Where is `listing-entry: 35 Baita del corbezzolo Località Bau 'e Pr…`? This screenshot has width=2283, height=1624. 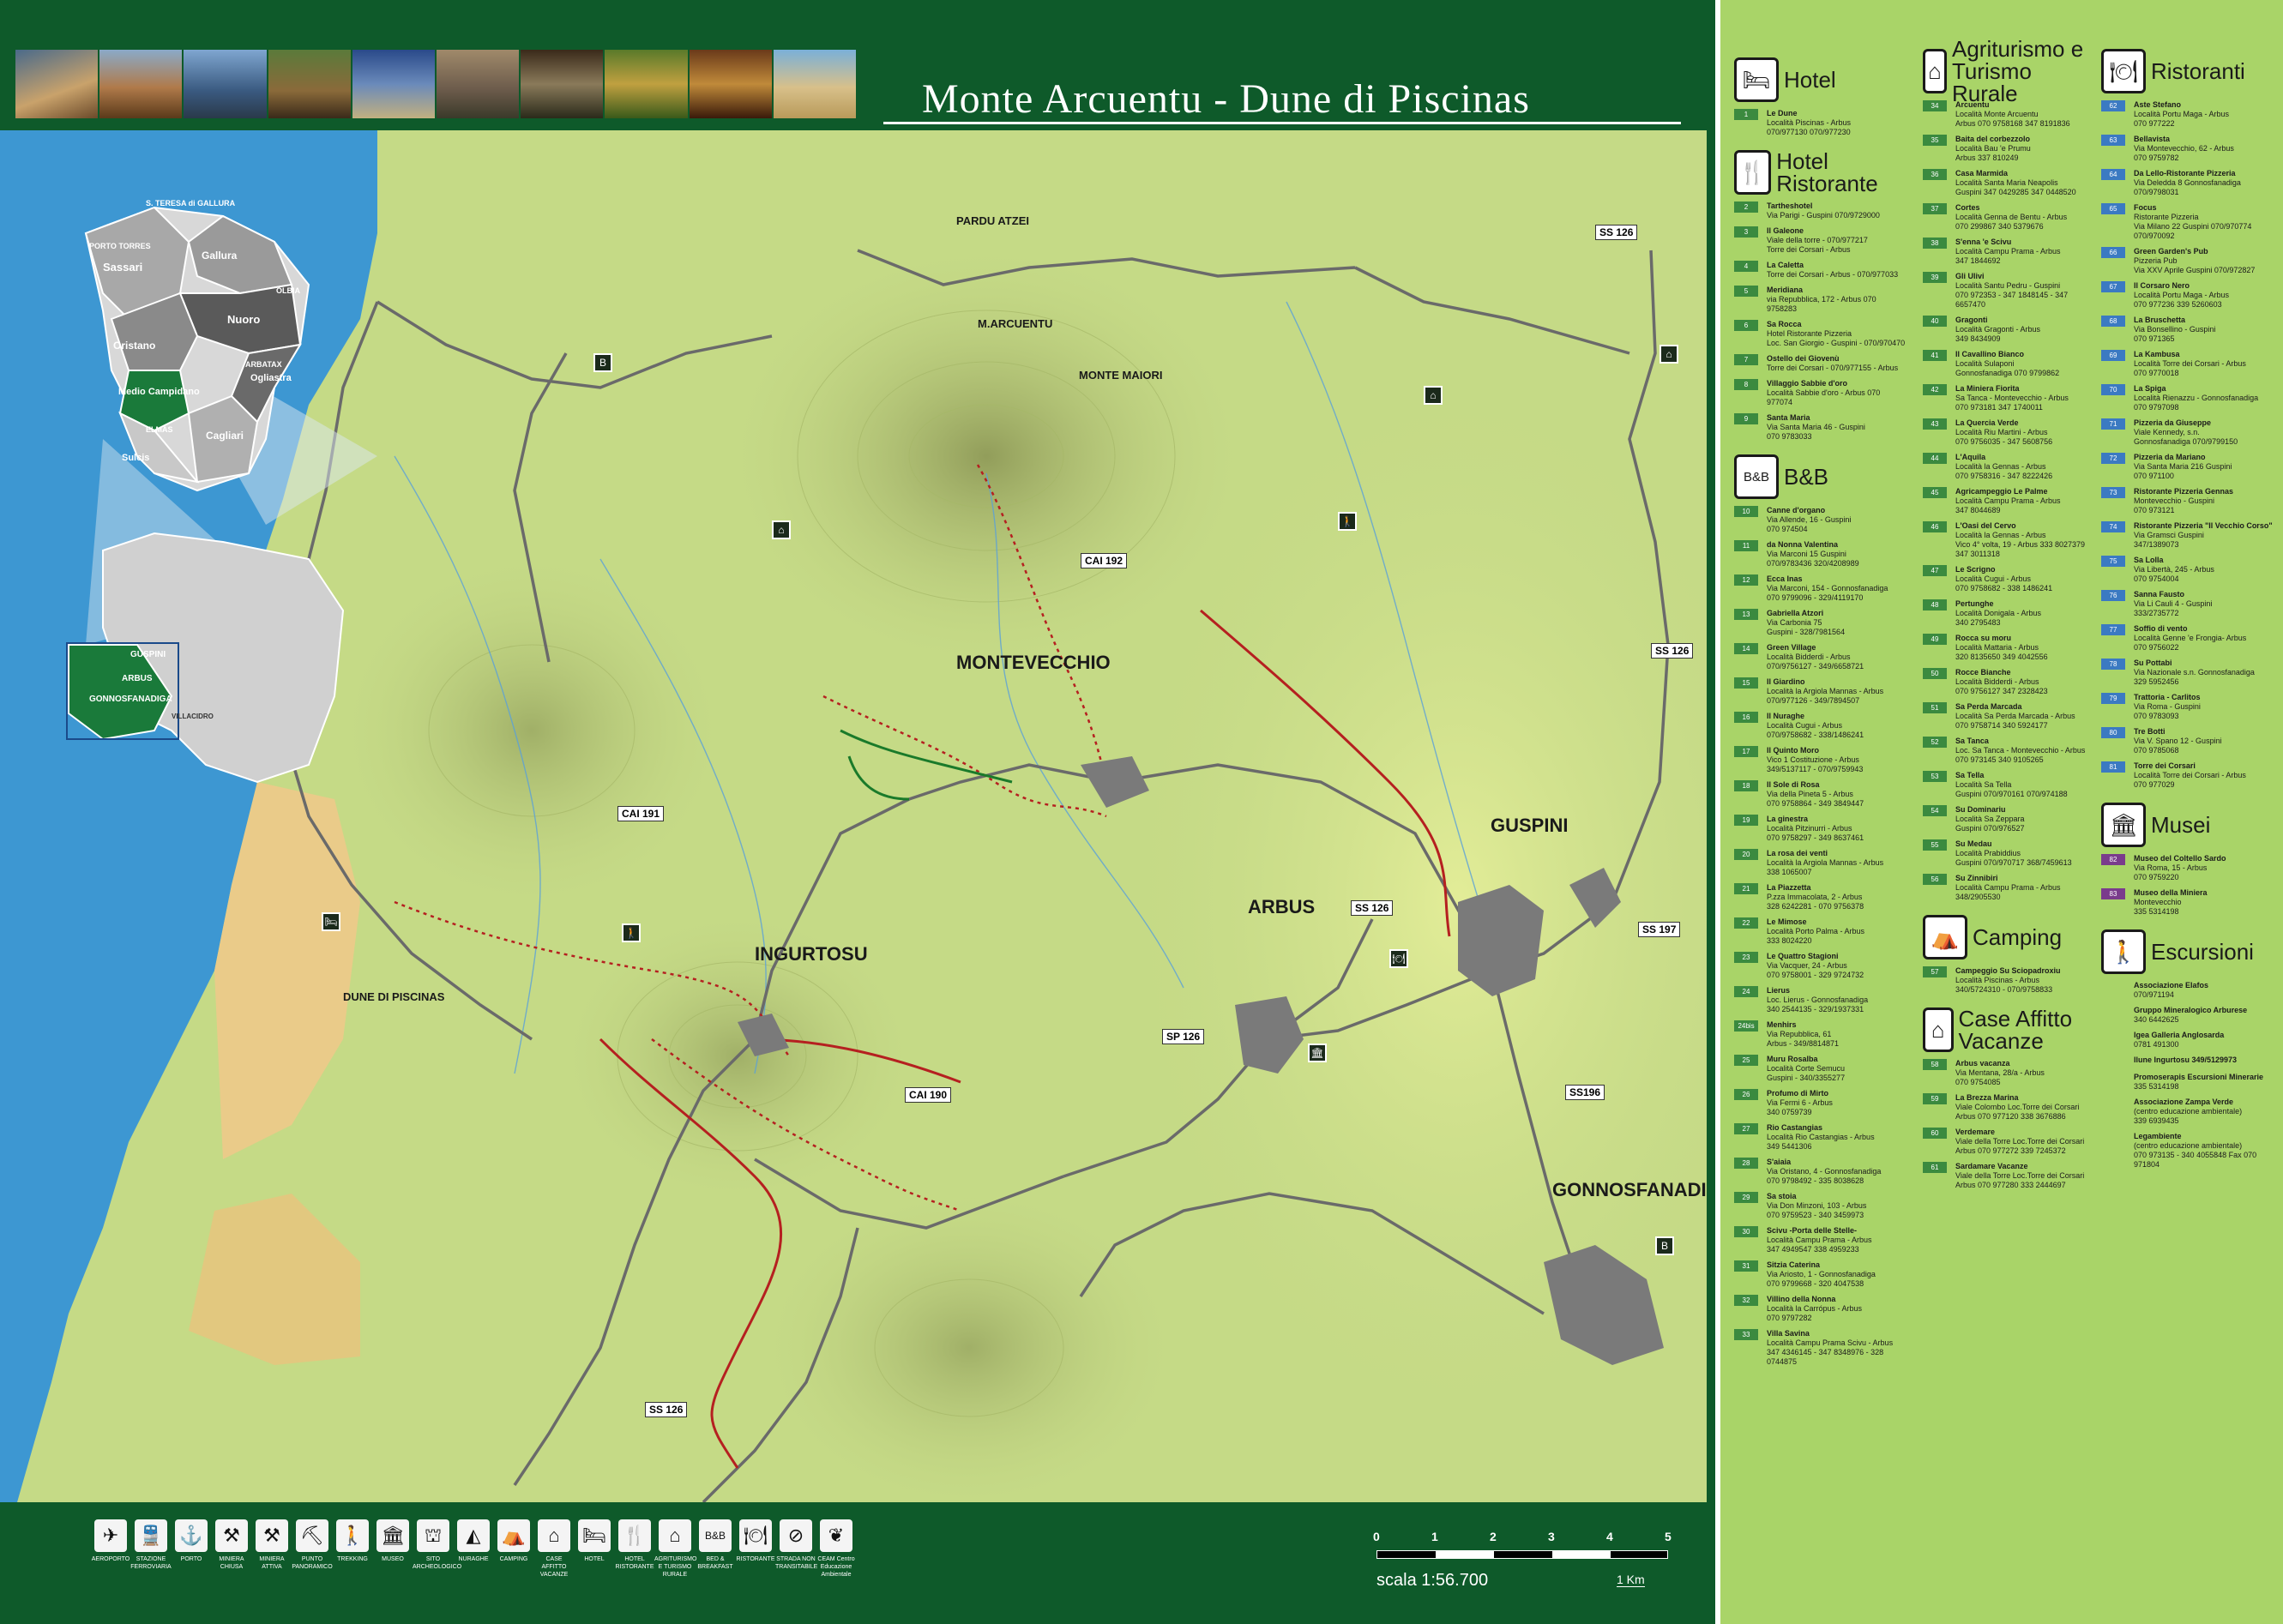
listing-entry: 35 Baita del corbezzolo Località Bau 'e Pr… is located at coordinates (2006, 149).